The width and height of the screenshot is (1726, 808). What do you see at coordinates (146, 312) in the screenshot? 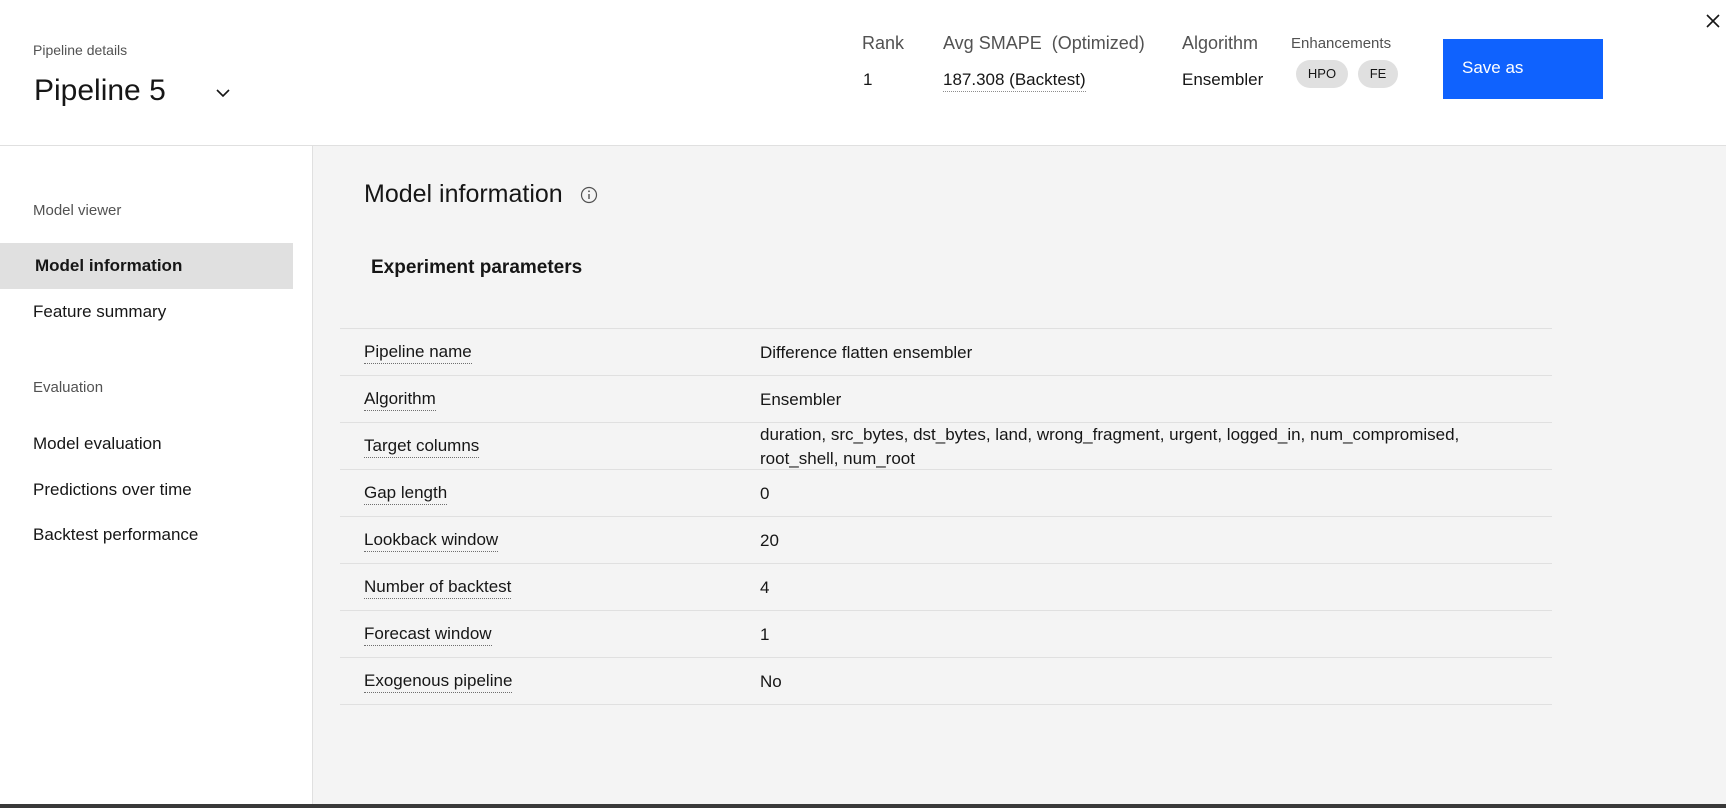
I see `nav-item-feature-summary: Feature summary` at bounding box center [146, 312].